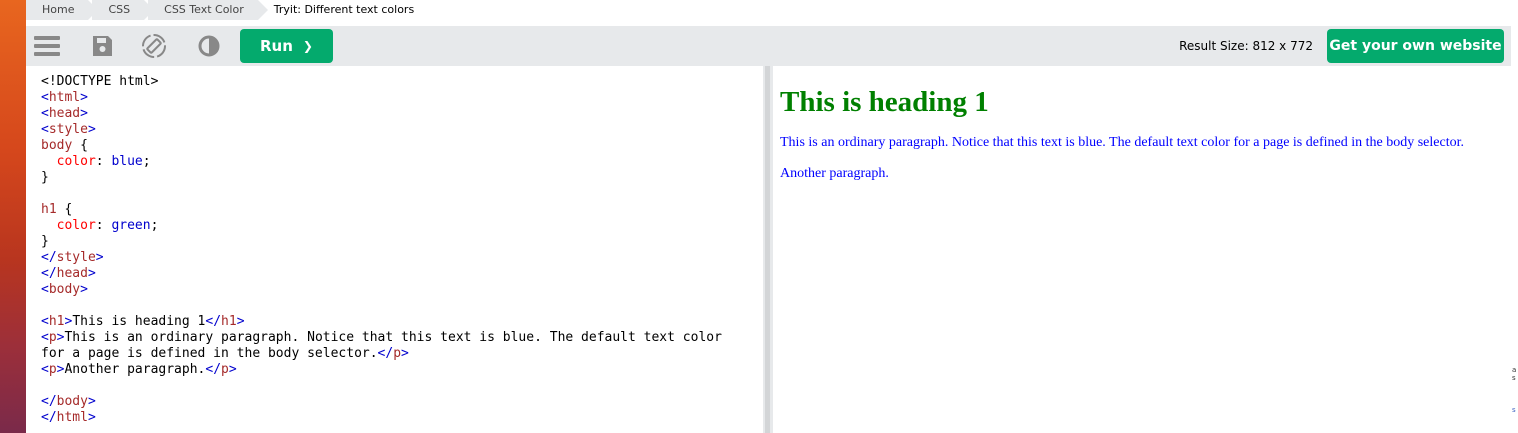 Image resolution: width=1518 pixels, height=433 pixels. Describe the element at coordinates (61, 145) in the screenshot. I see `code-token-sel: body` at that location.